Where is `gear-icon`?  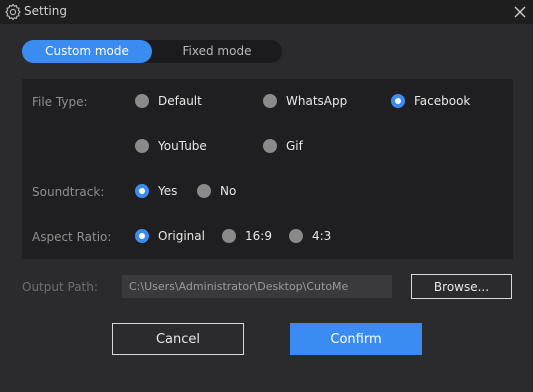 gear-icon is located at coordinates (13, 12).